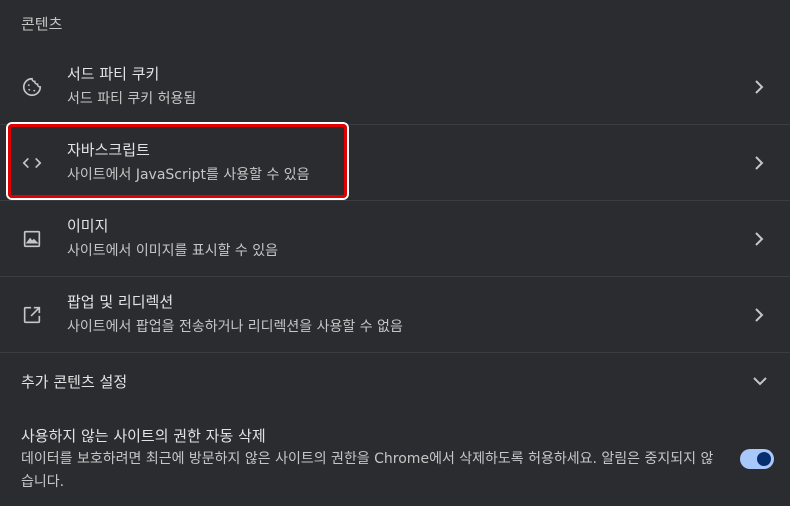 The image size is (790, 506). What do you see at coordinates (177, 161) in the screenshot?
I see `highlight-box` at bounding box center [177, 161].